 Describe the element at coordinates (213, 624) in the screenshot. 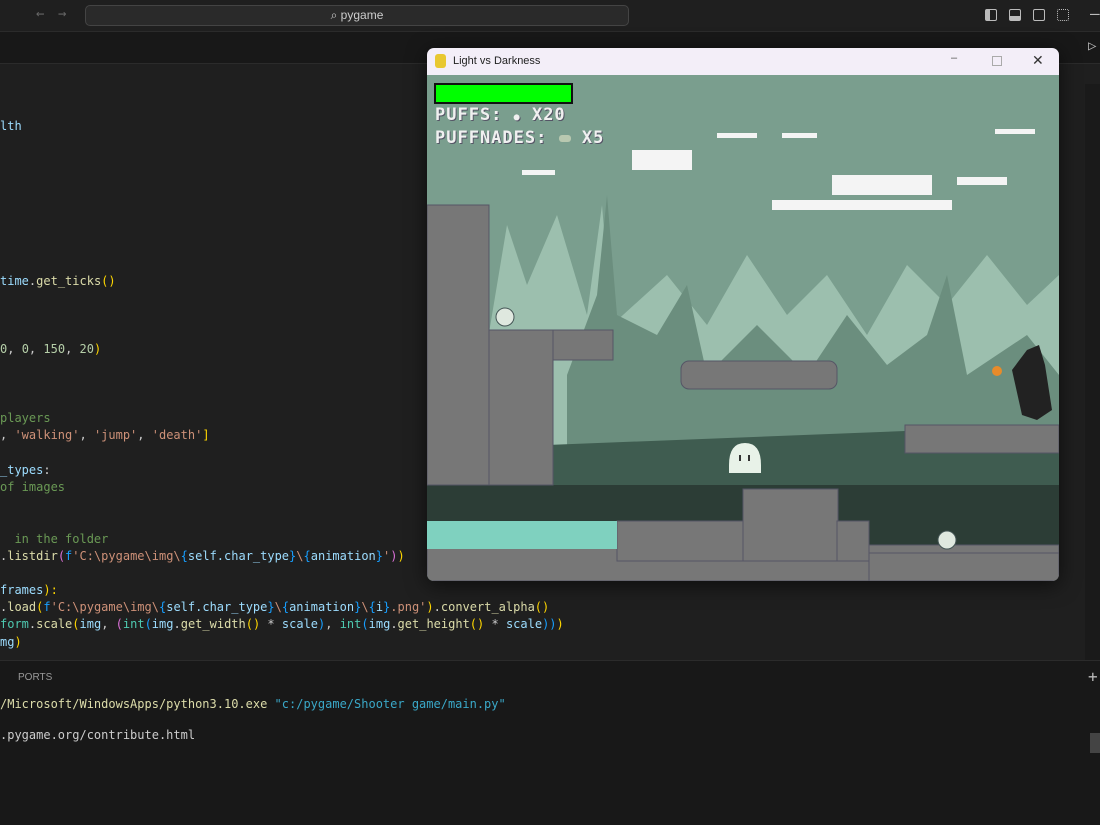

I see `code-token: get_width` at that location.